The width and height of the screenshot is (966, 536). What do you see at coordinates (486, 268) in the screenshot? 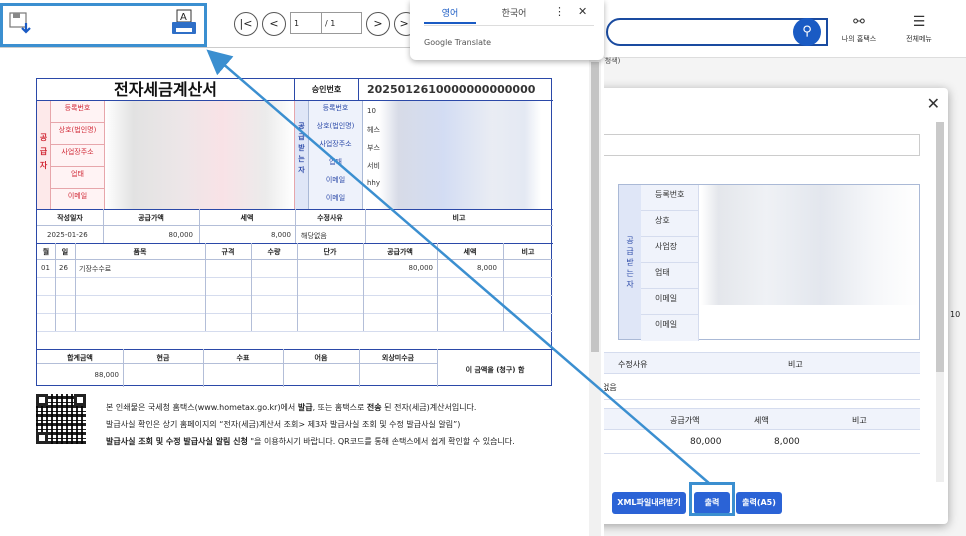
I see `item-tax: 8,000` at bounding box center [486, 268].